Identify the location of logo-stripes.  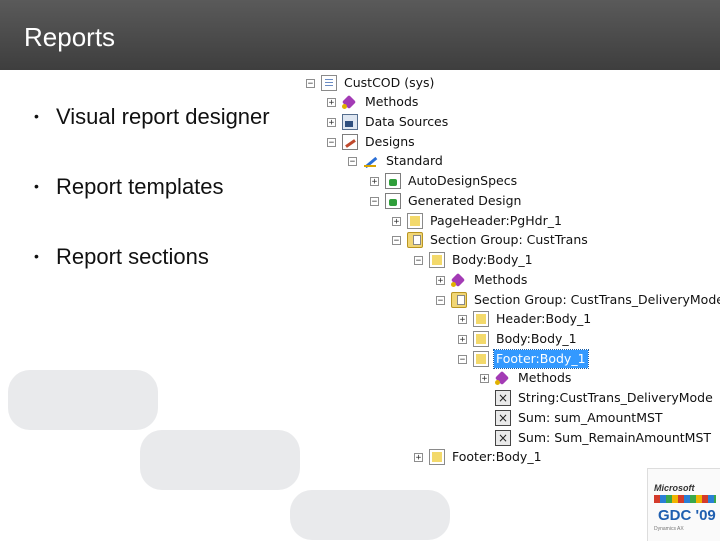
(685, 499).